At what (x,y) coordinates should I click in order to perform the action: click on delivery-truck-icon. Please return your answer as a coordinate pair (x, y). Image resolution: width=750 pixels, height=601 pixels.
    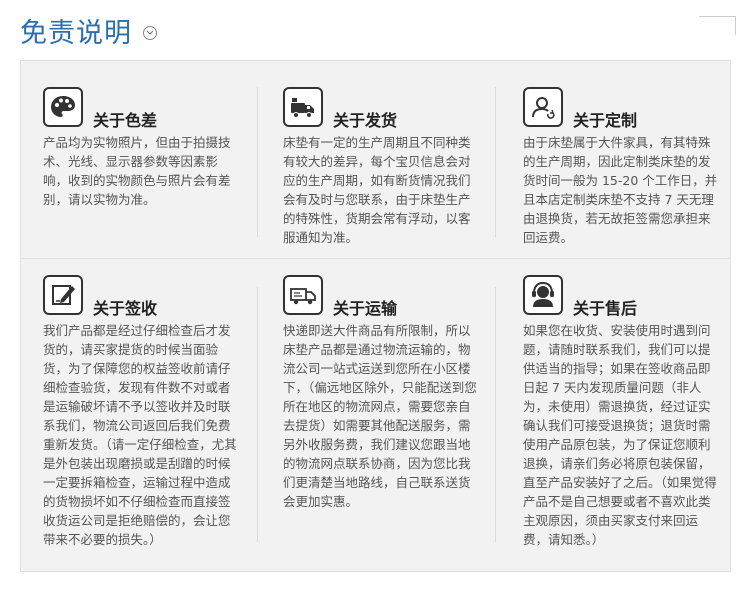
    Looking at the image, I should click on (303, 107).